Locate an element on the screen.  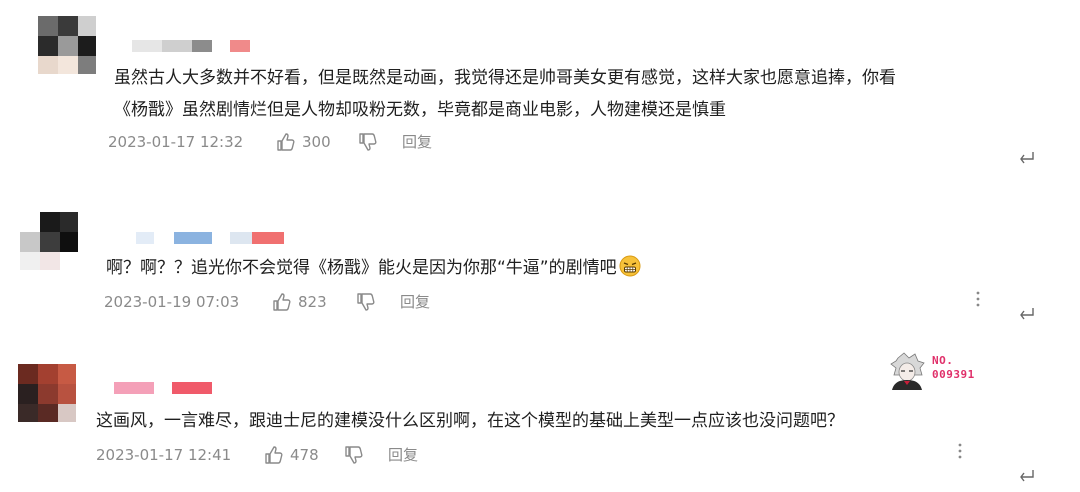
fan-badge: NO. 009391 is located at coordinates (939, 371).